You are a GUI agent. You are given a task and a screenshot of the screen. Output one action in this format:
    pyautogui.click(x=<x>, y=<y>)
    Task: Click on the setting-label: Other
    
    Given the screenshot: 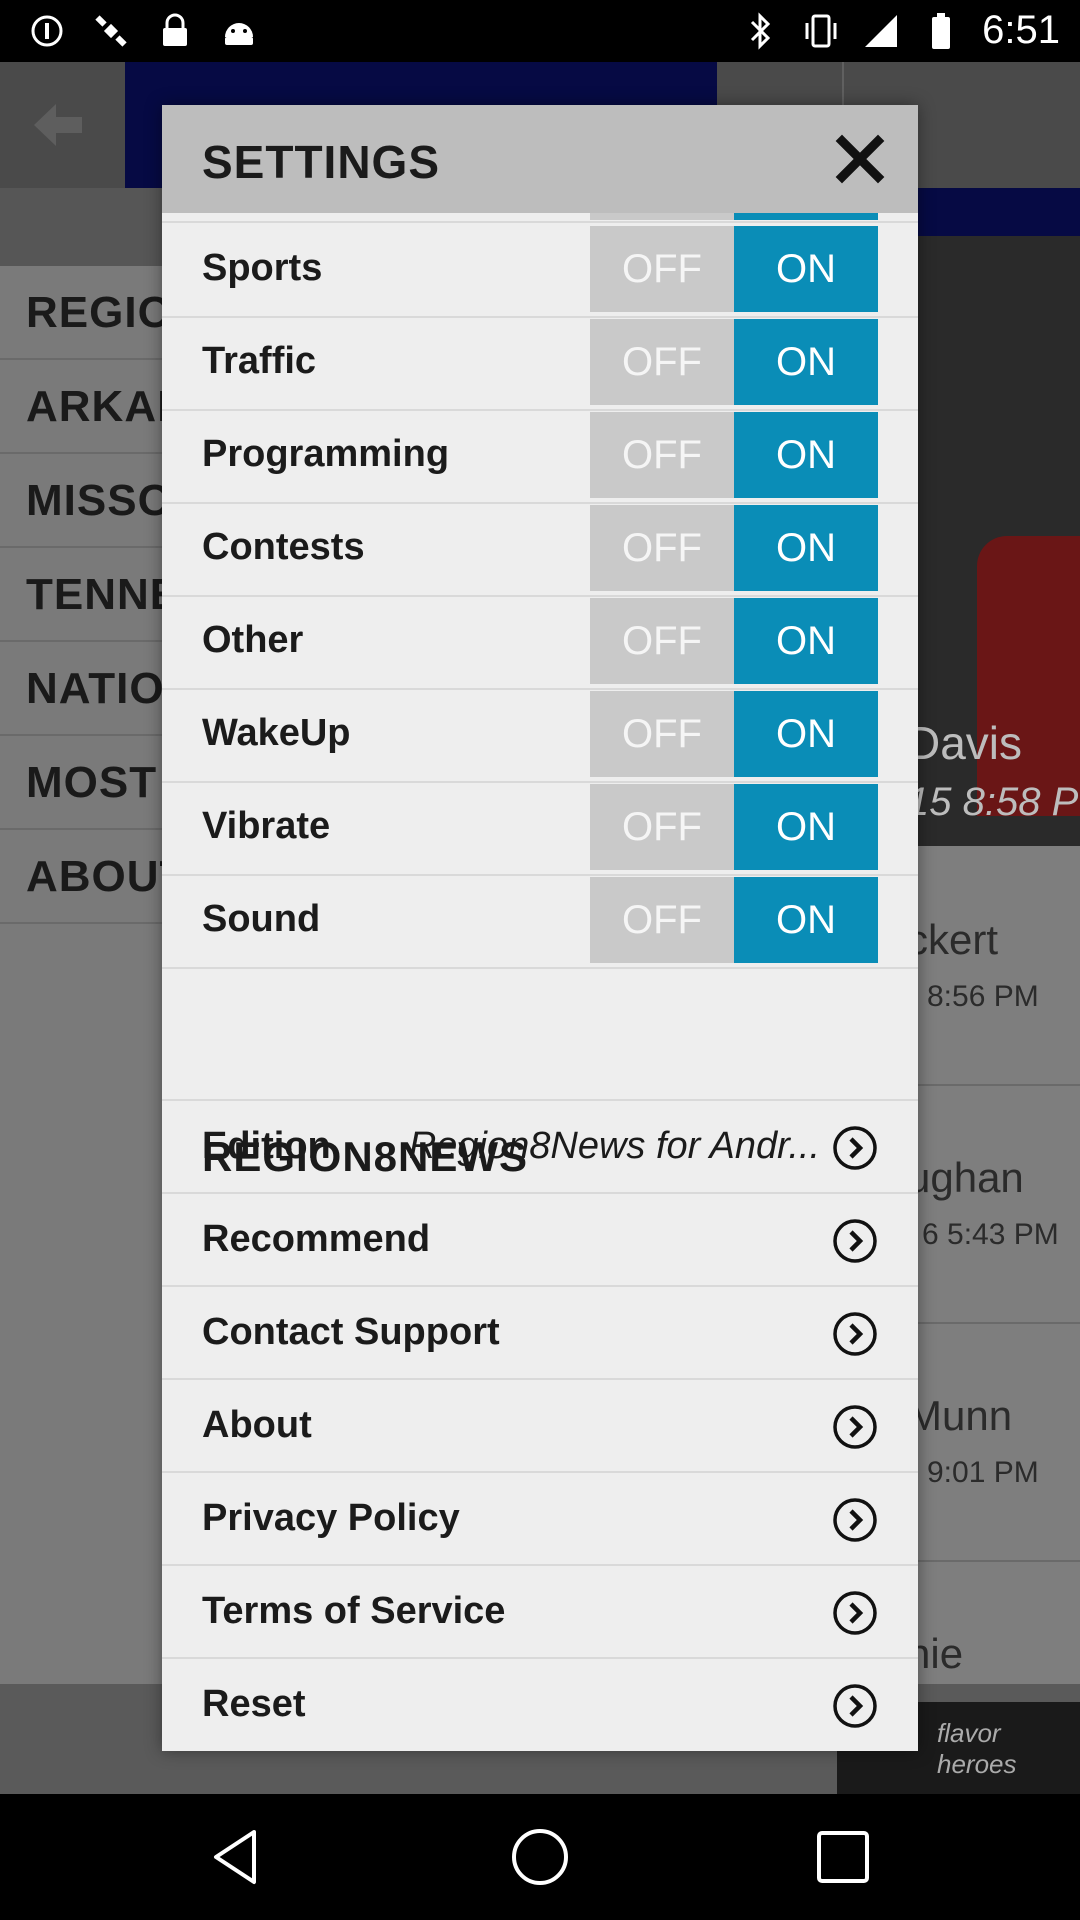 What is the action you would take?
    pyautogui.click(x=253, y=640)
    